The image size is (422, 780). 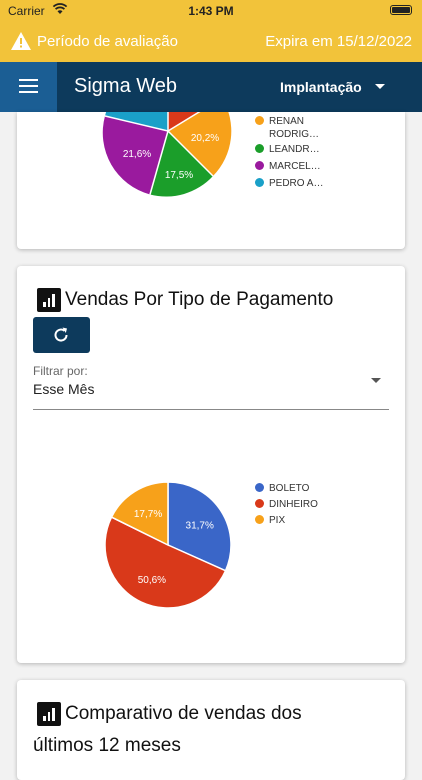 I want to click on payment-legend: BOLETO DINHEIRO PIX, so click(x=315, y=507).